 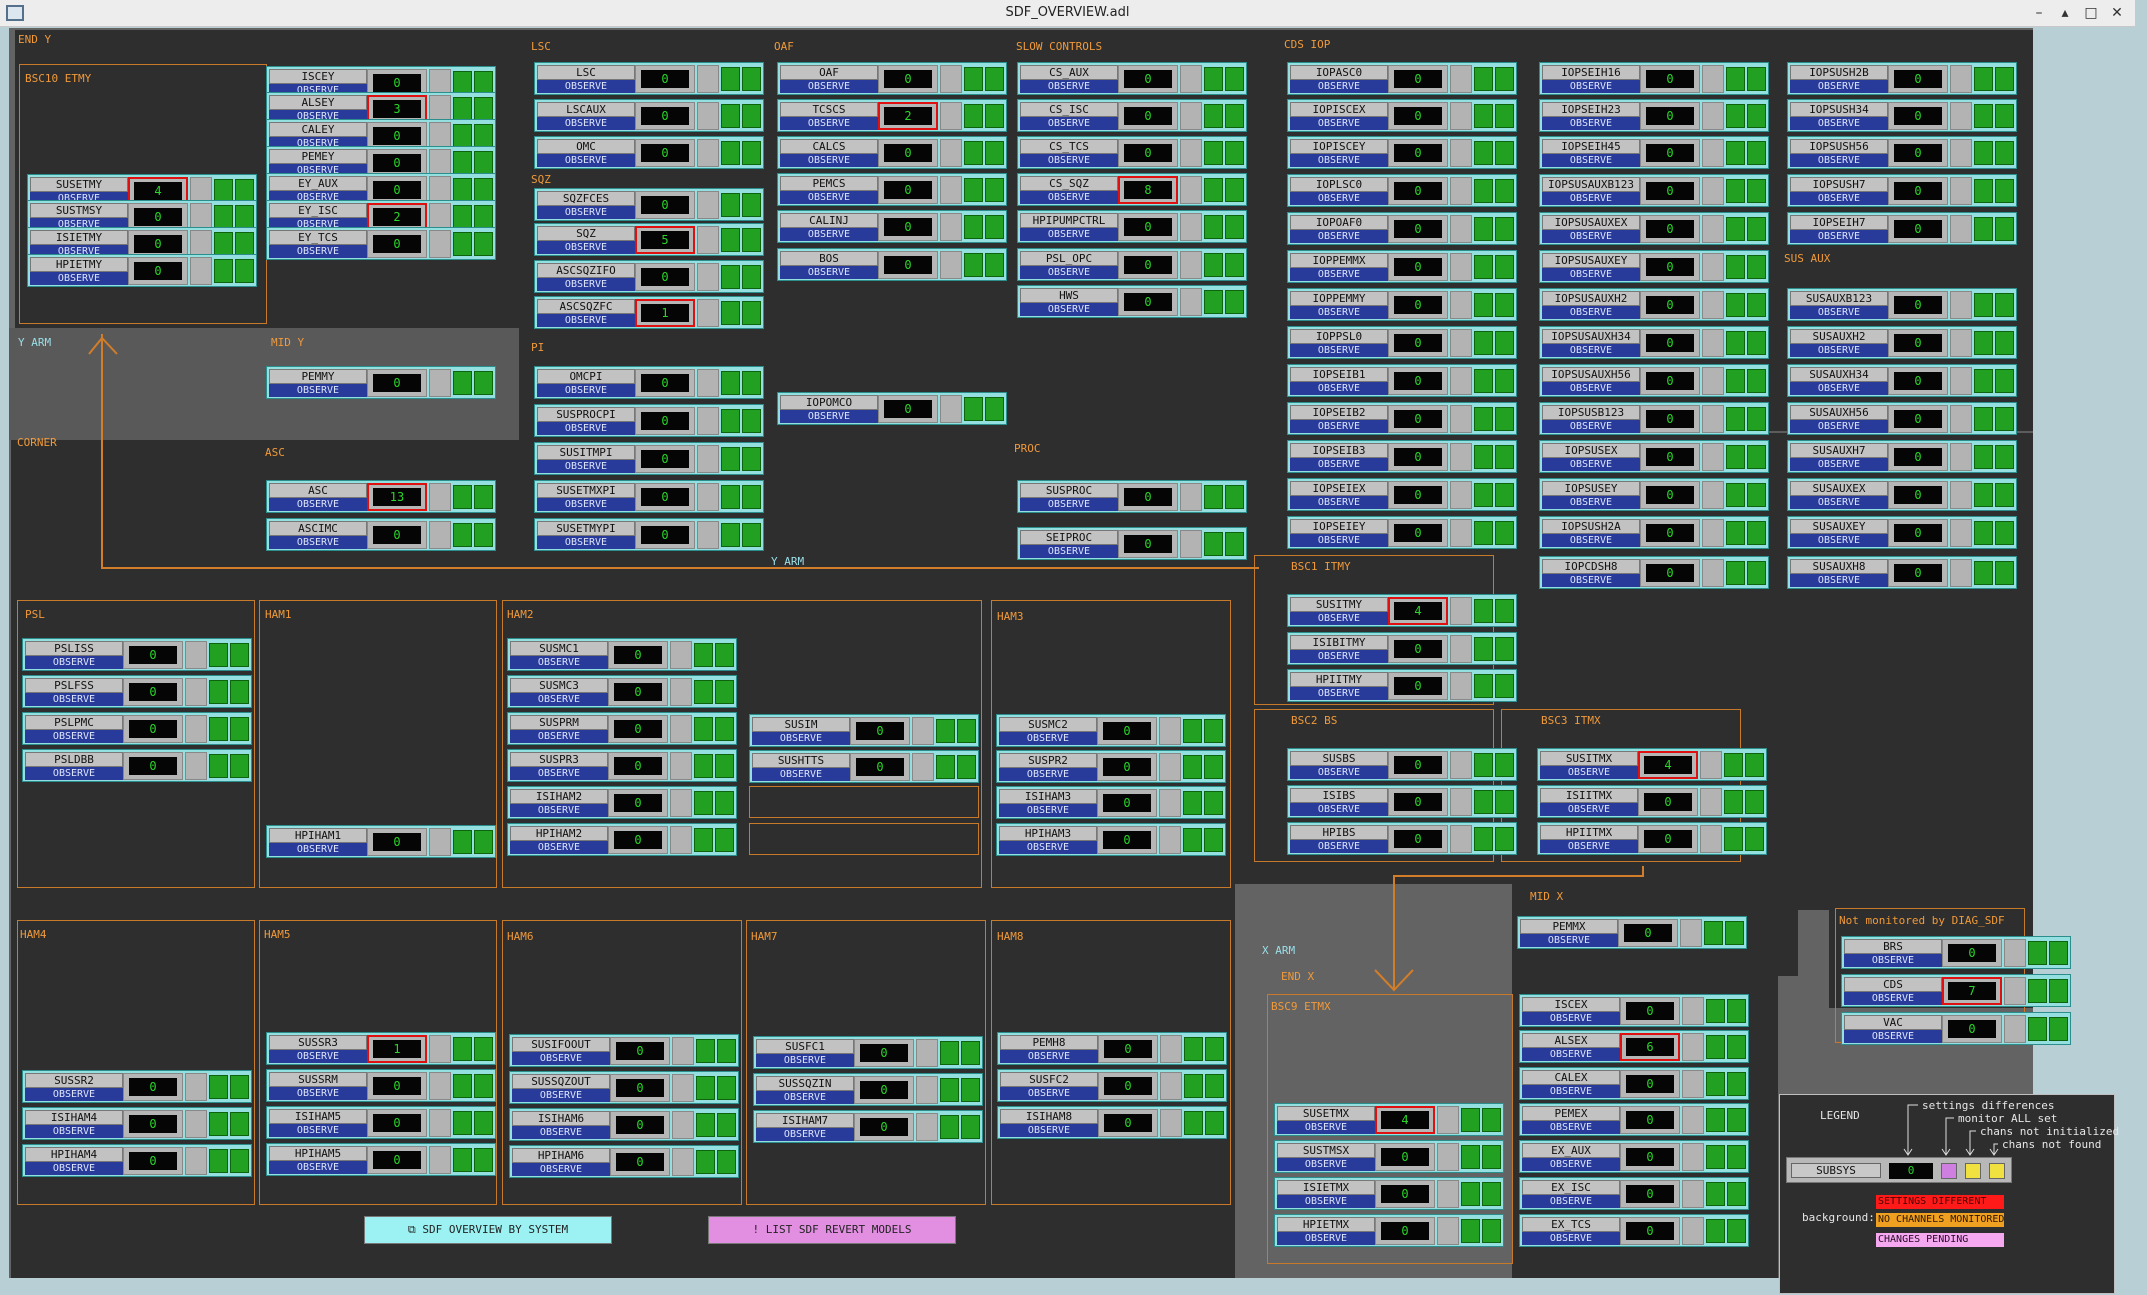 What do you see at coordinates (1591, 109) in the screenshot?
I see `subsystem-name-button: IOPSEIH23` at bounding box center [1591, 109].